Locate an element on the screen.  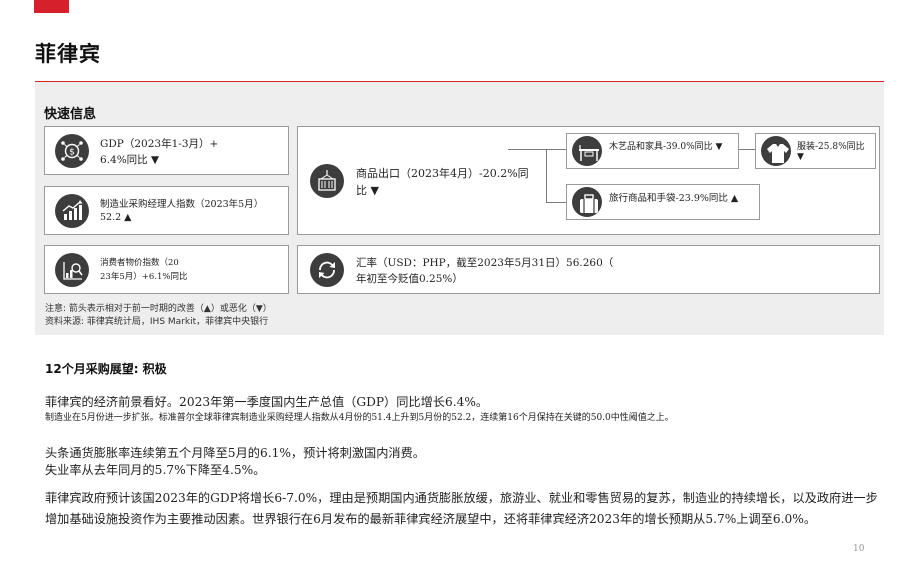
outlook-heading: 12个月采购展望: 积极 is located at coordinates (106, 369).